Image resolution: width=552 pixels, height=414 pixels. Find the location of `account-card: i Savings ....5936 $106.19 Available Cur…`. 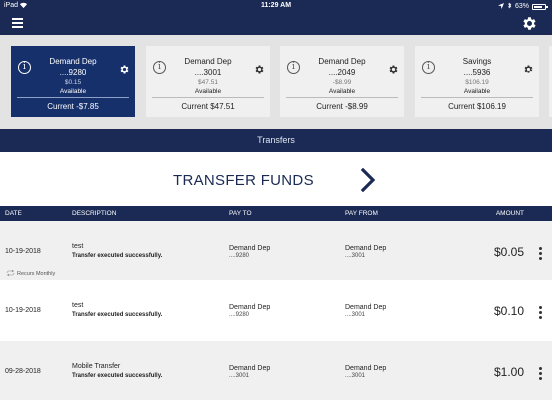

account-card: i Savings ....5936 $106.19 Available Cur… is located at coordinates (477, 81).